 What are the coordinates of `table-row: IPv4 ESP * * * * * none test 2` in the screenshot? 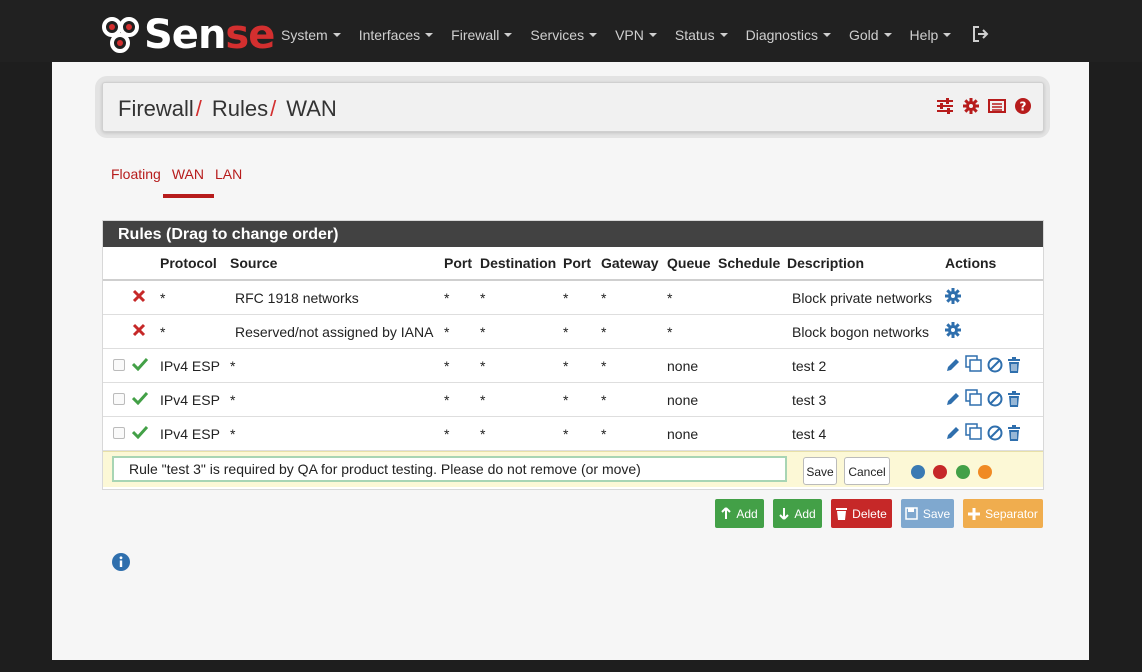 It's located at (573, 365).